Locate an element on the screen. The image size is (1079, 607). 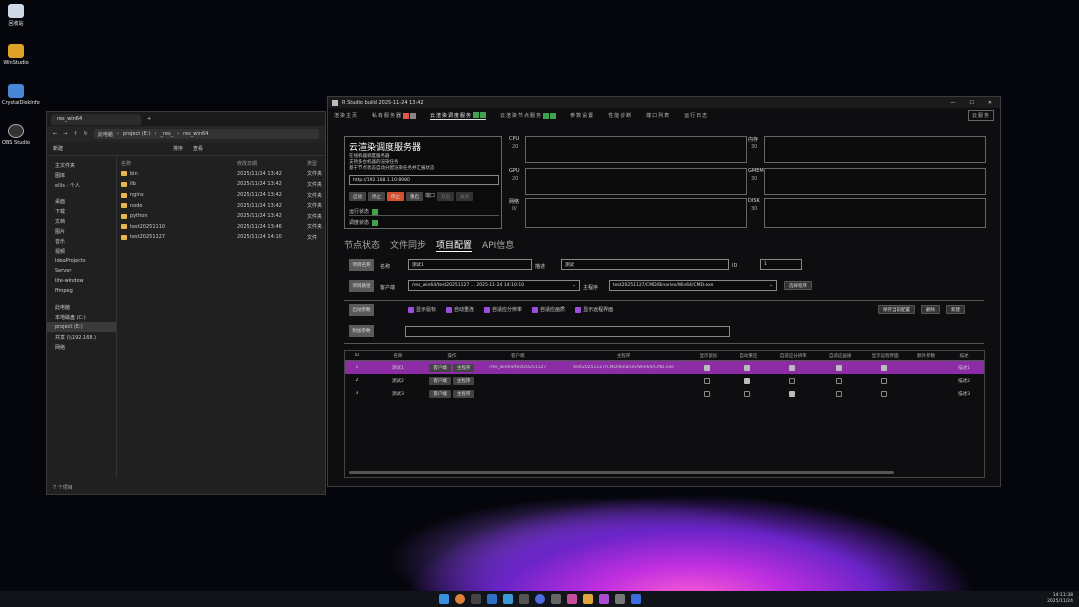
list-item: test20251127 2025/11/24 14:10 文件 is located at coordinates (221, 237).